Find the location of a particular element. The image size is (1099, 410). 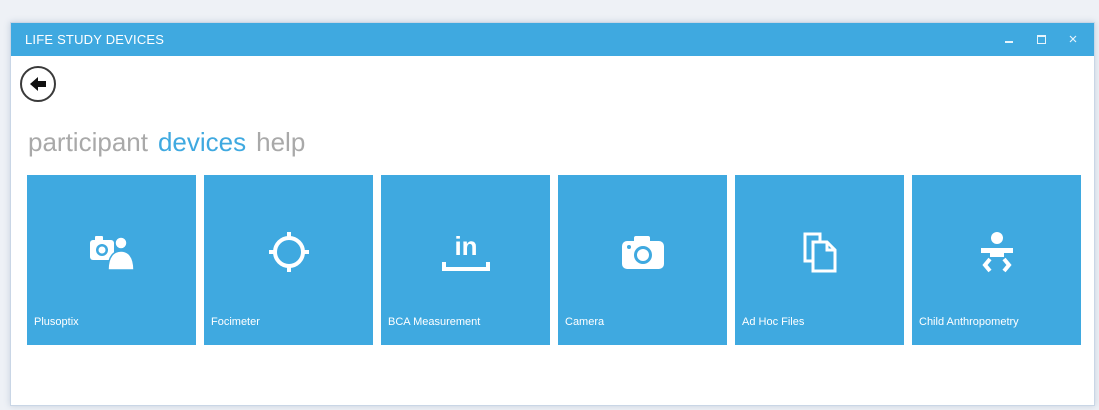

arrow-left-icon is located at coordinates (38, 84).